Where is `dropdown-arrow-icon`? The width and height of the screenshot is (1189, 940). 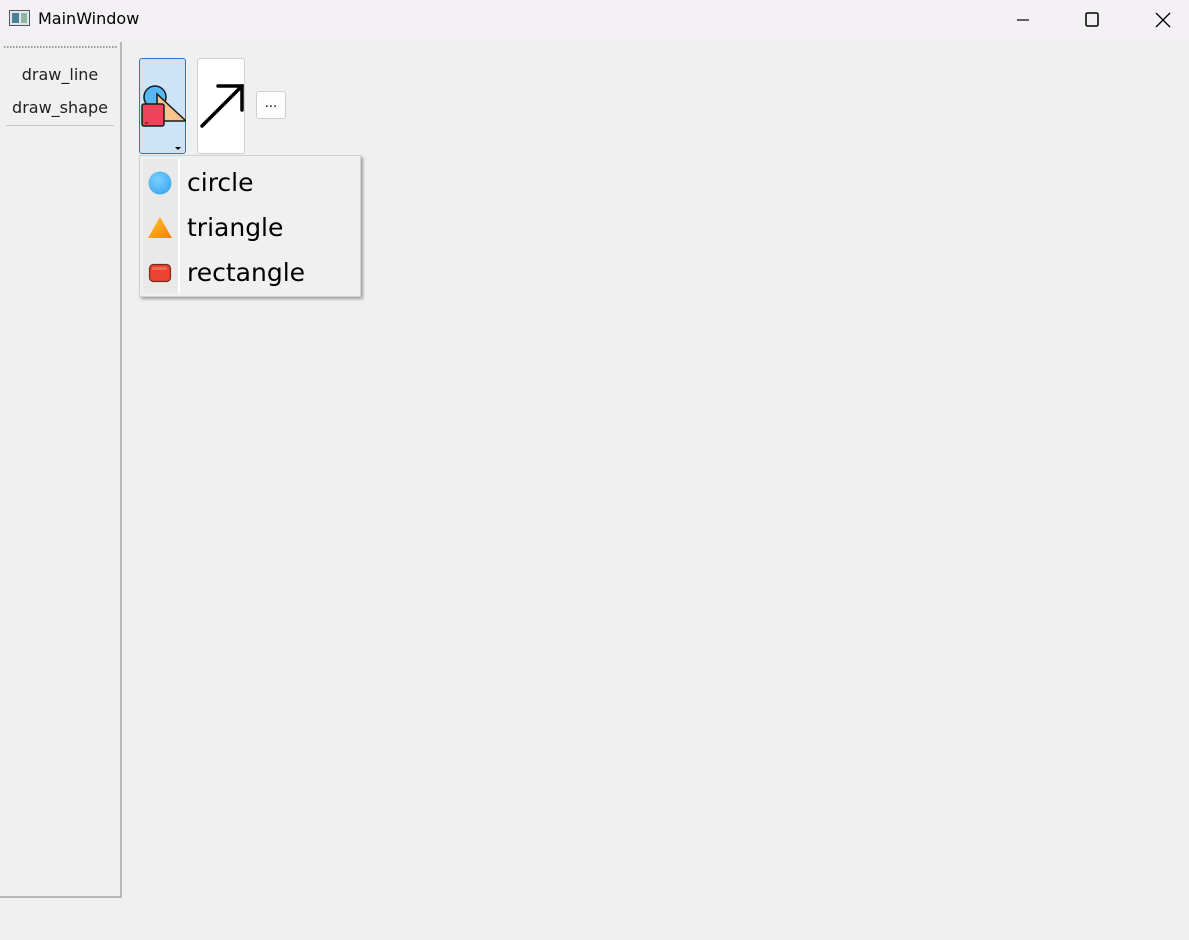
dropdown-arrow-icon is located at coordinates (178, 148).